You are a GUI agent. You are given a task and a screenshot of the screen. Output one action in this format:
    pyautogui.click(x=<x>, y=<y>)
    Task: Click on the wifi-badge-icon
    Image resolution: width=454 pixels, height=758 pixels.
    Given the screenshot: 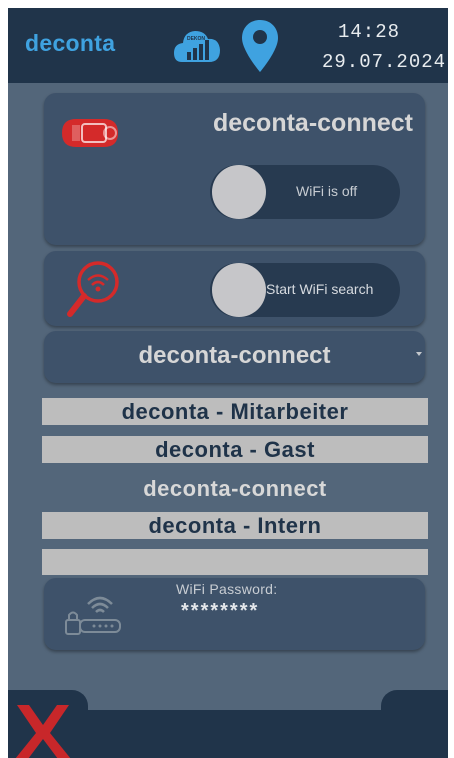 What is the action you would take?
    pyautogui.click(x=90, y=133)
    